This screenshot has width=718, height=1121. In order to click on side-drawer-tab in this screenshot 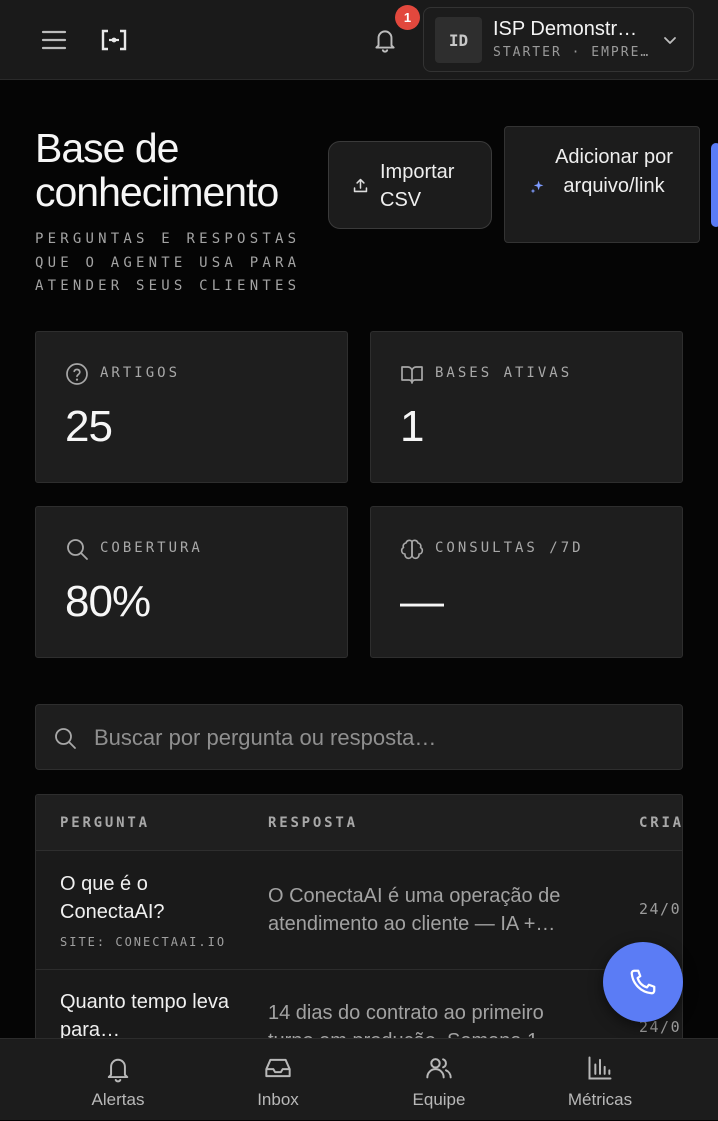, I will do `click(714, 185)`.